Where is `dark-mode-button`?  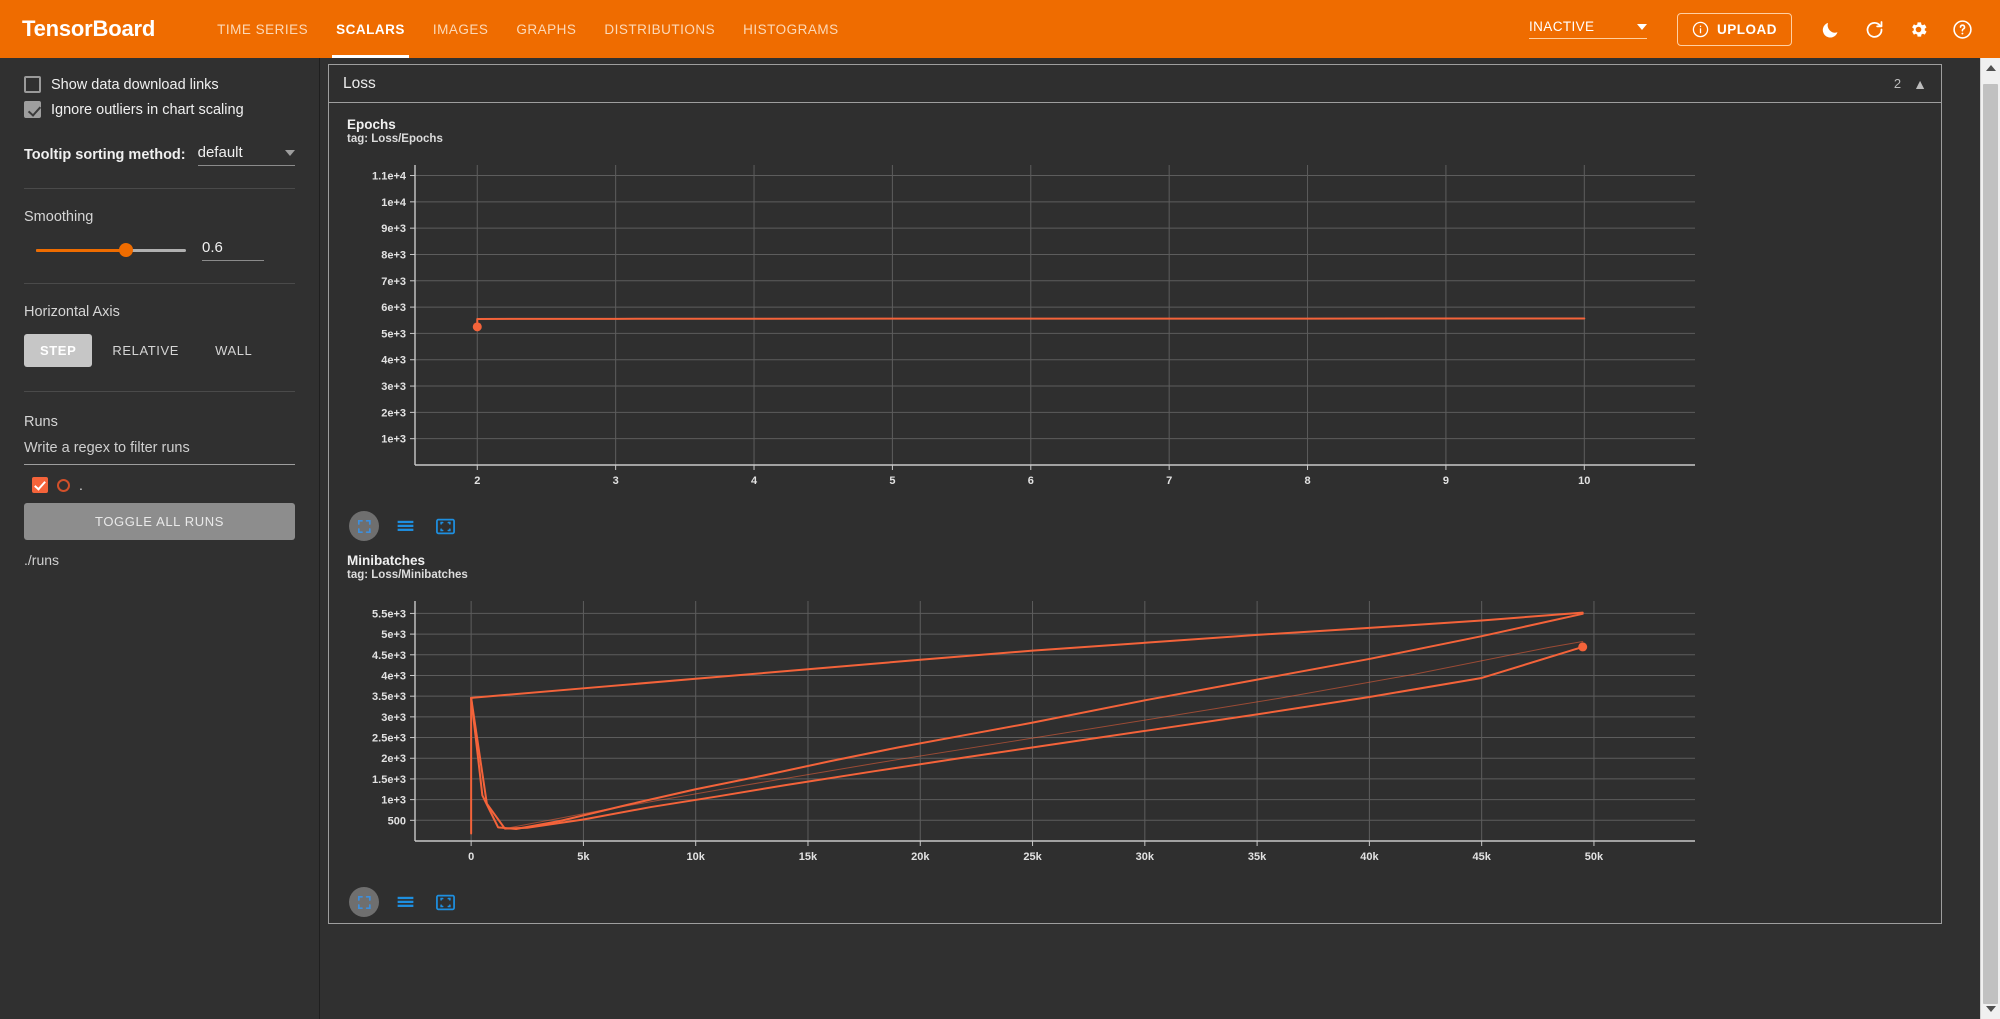 dark-mode-button is located at coordinates (1830, 29).